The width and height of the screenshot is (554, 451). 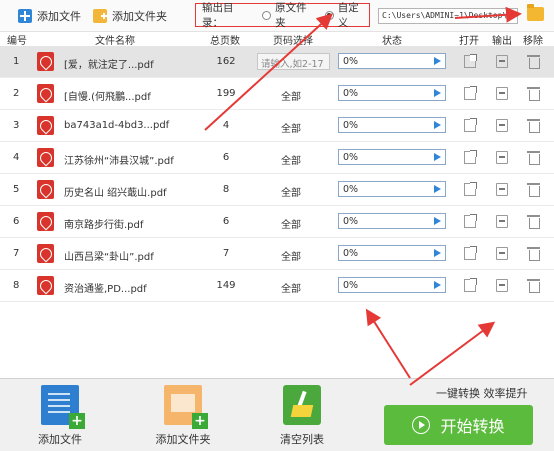 What do you see at coordinates (115, 41) in the screenshot?
I see `col-filename: 文件名称` at bounding box center [115, 41].